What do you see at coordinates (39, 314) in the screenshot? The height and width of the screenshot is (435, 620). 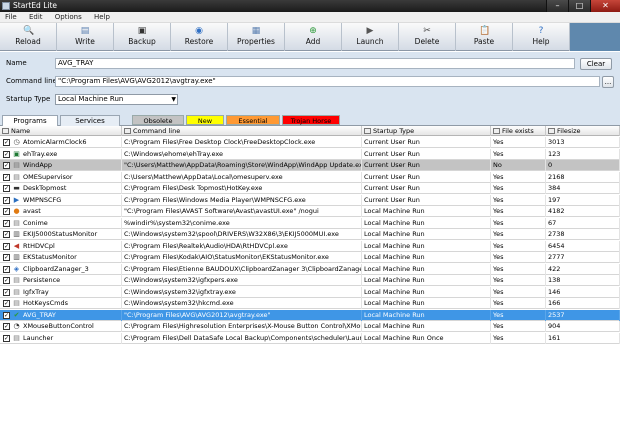 I see `program-name: AVG_TRAY` at bounding box center [39, 314].